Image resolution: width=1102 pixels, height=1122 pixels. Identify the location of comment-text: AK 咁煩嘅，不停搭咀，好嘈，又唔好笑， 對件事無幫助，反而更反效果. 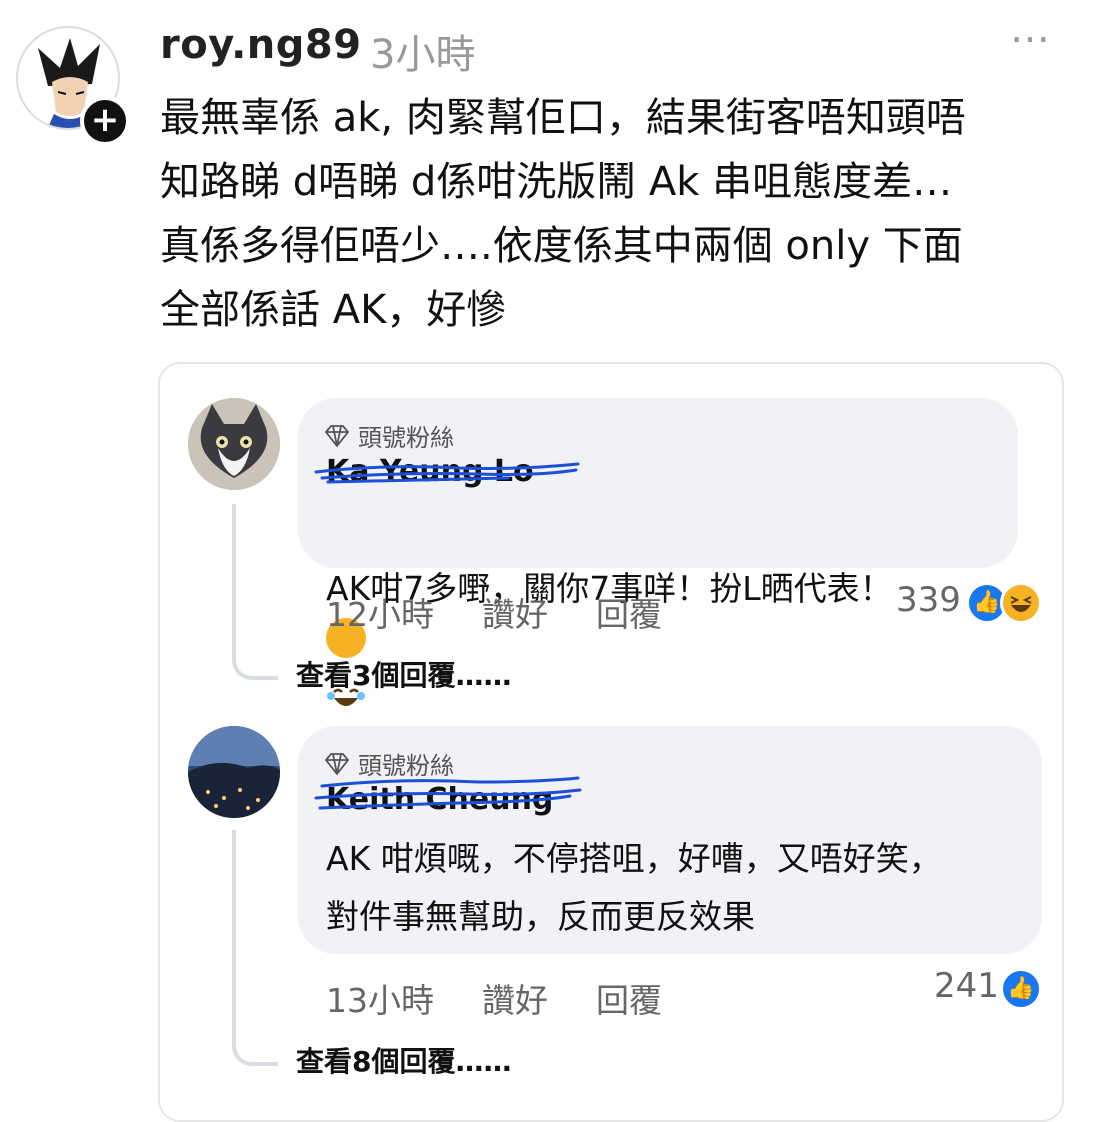
(634, 887).